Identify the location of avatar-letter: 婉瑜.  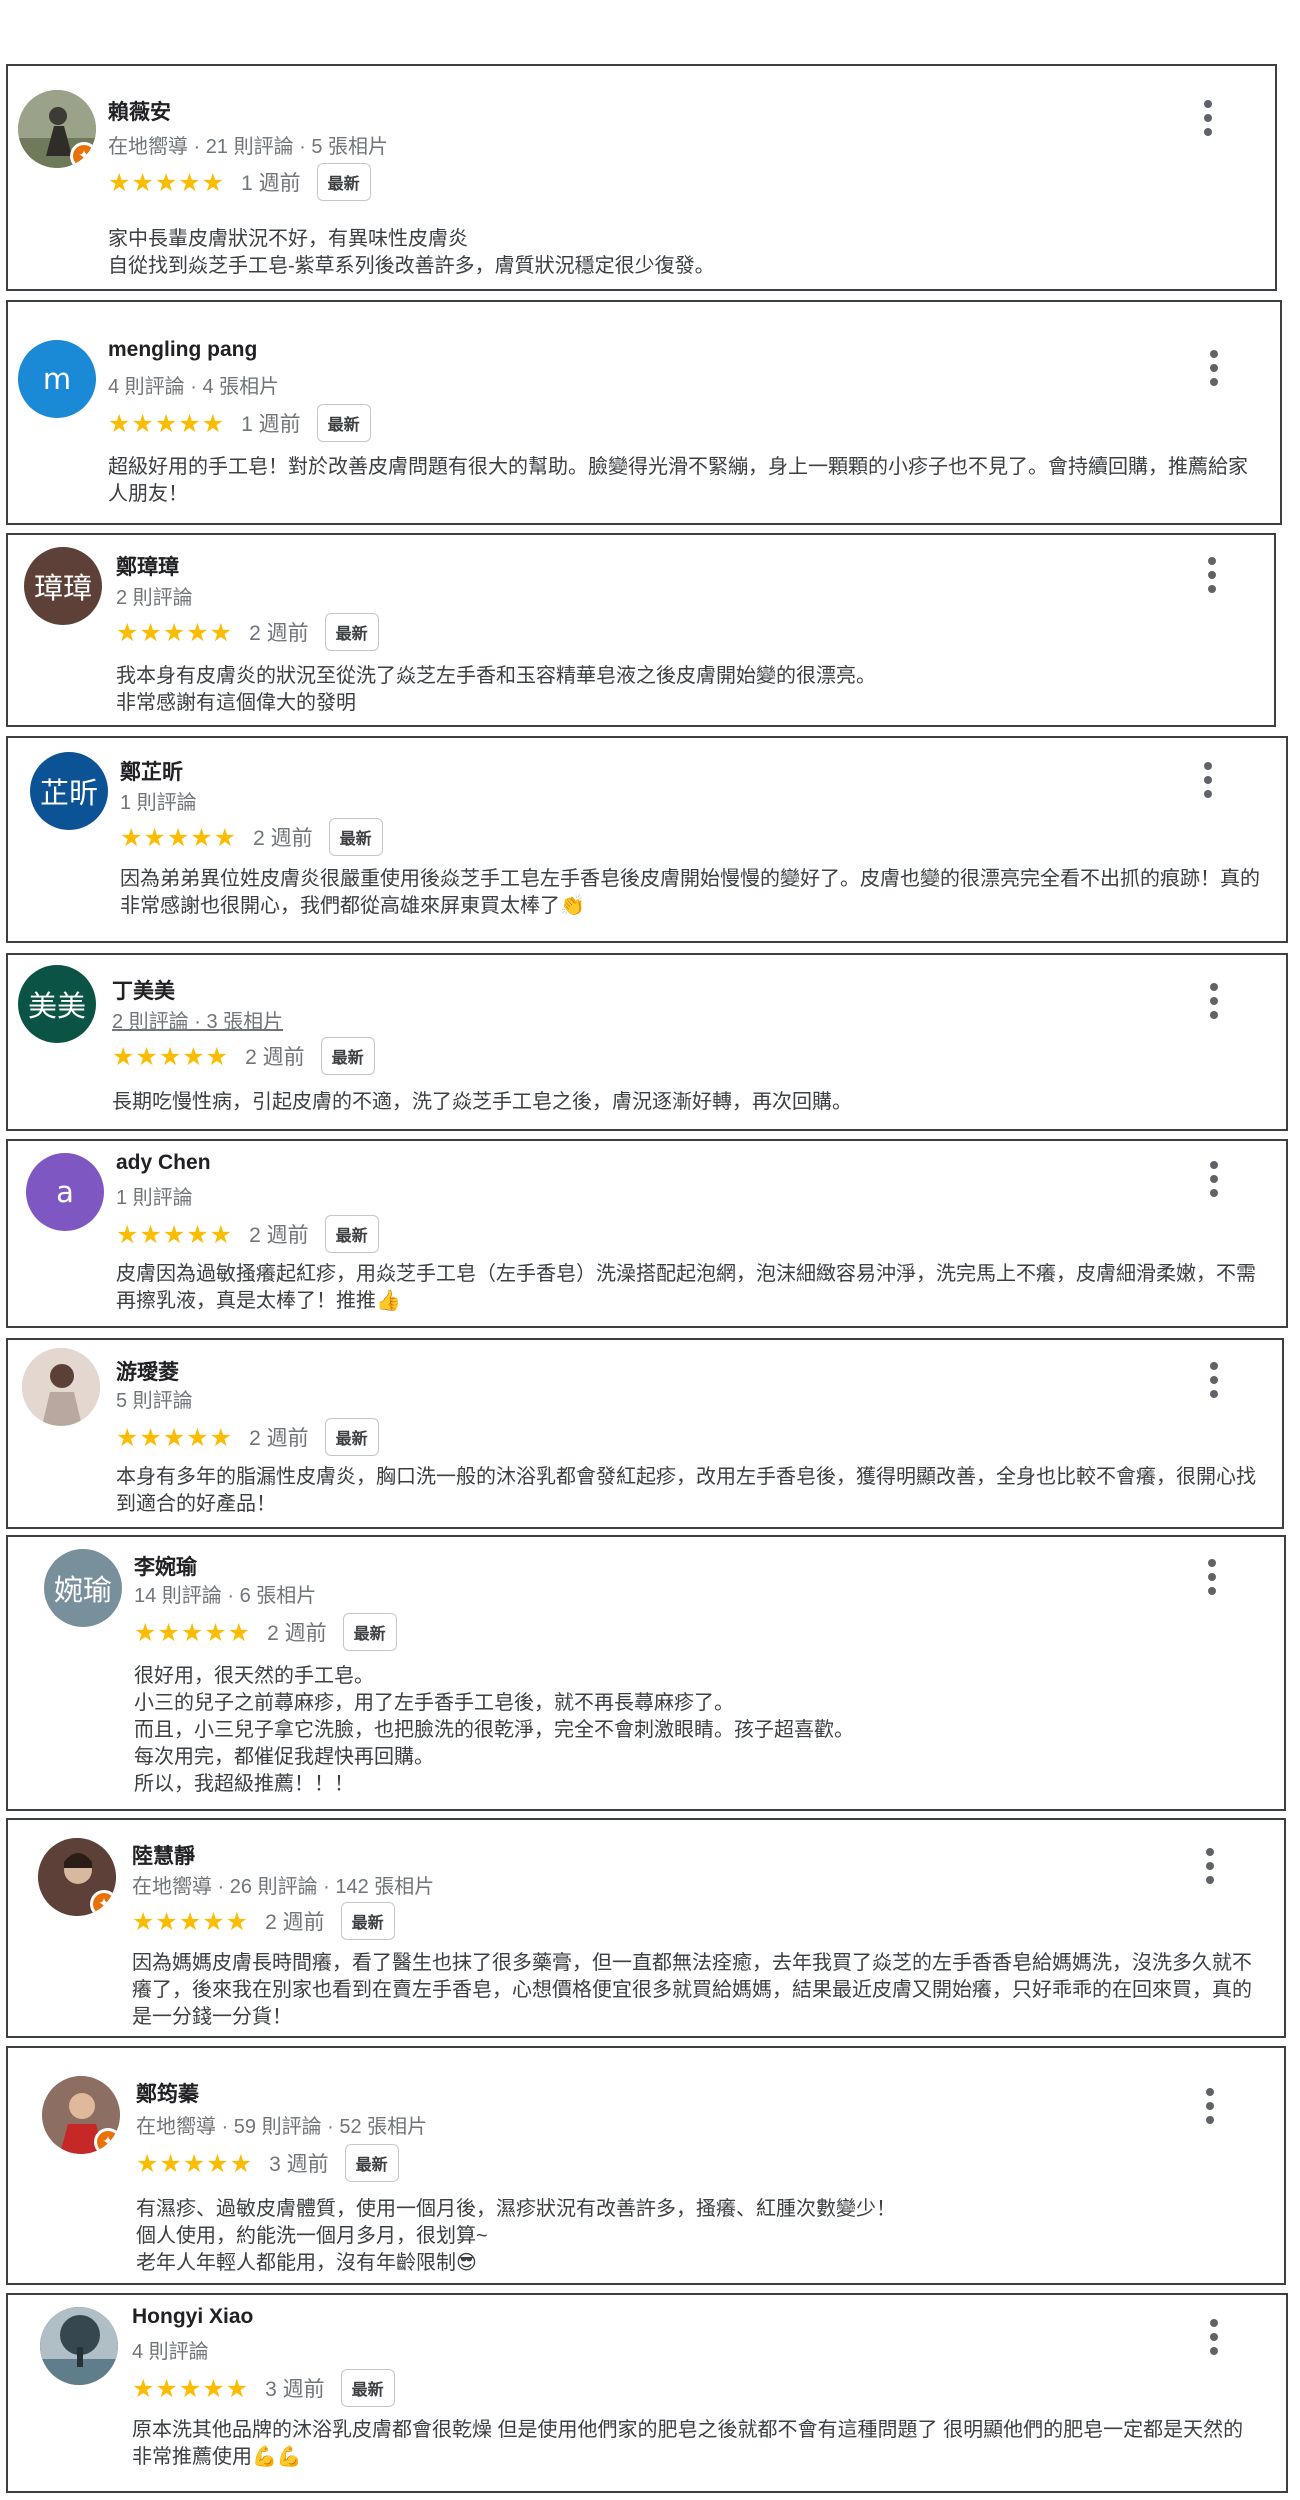
(82, 1590).